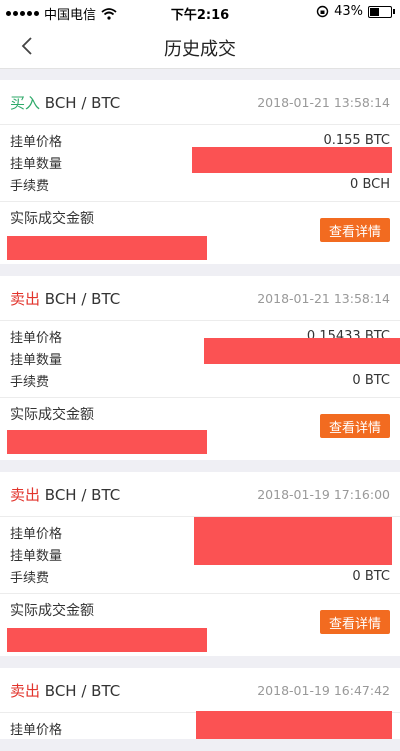  What do you see at coordinates (381, 11) in the screenshot?
I see `battery-icon` at bounding box center [381, 11].